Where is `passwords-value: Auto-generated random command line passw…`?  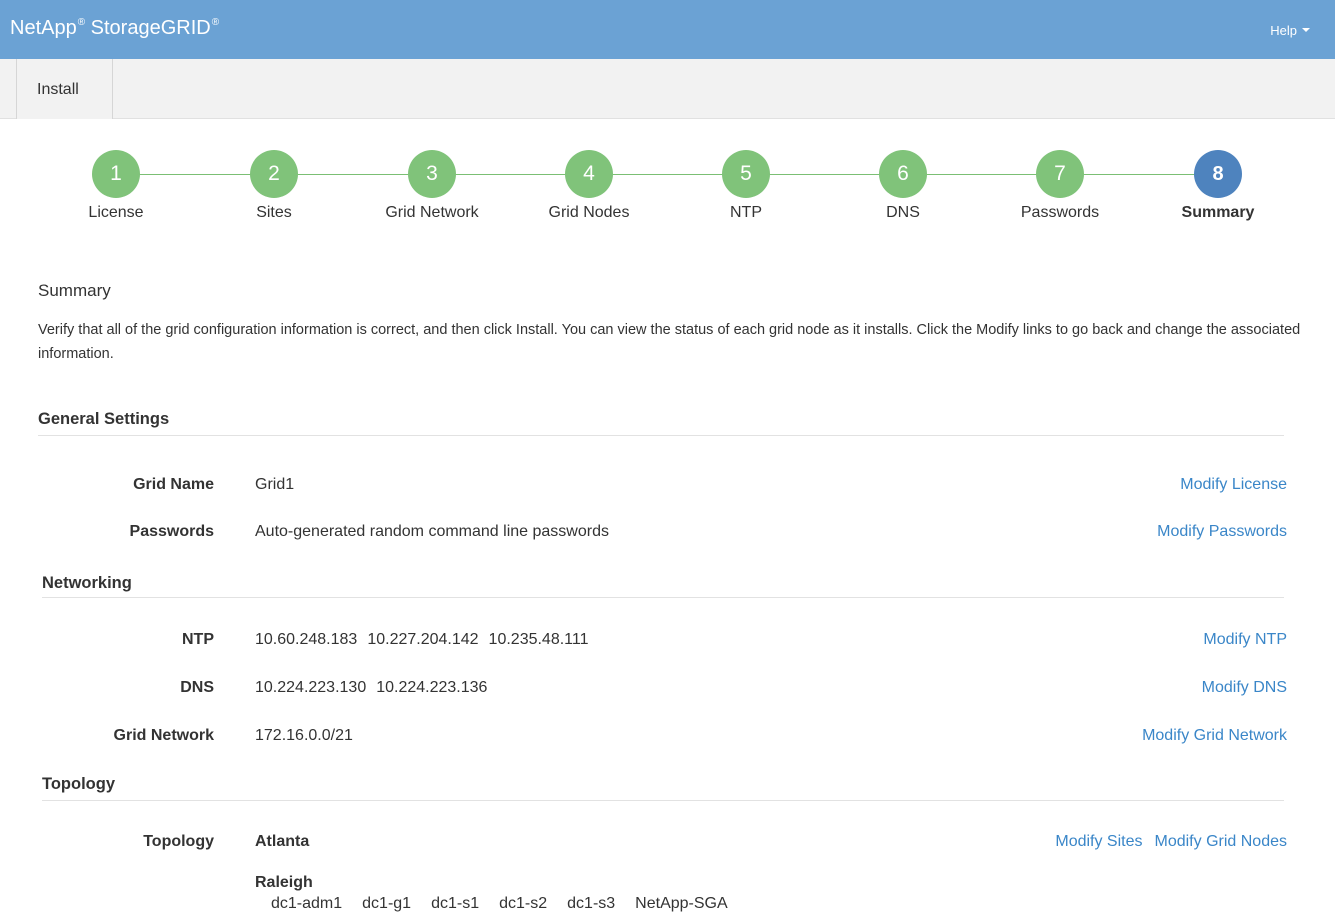 passwords-value: Auto-generated random command line passw… is located at coordinates (432, 531).